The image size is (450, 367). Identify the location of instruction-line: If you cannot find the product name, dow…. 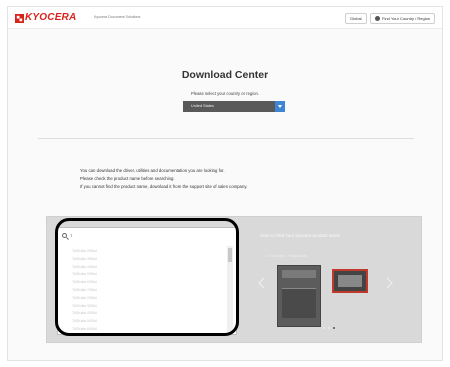
(164, 186).